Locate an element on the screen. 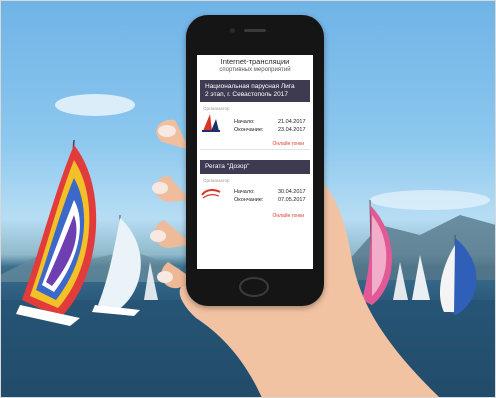  sailboat-rainbow is located at coordinates (56, 232).